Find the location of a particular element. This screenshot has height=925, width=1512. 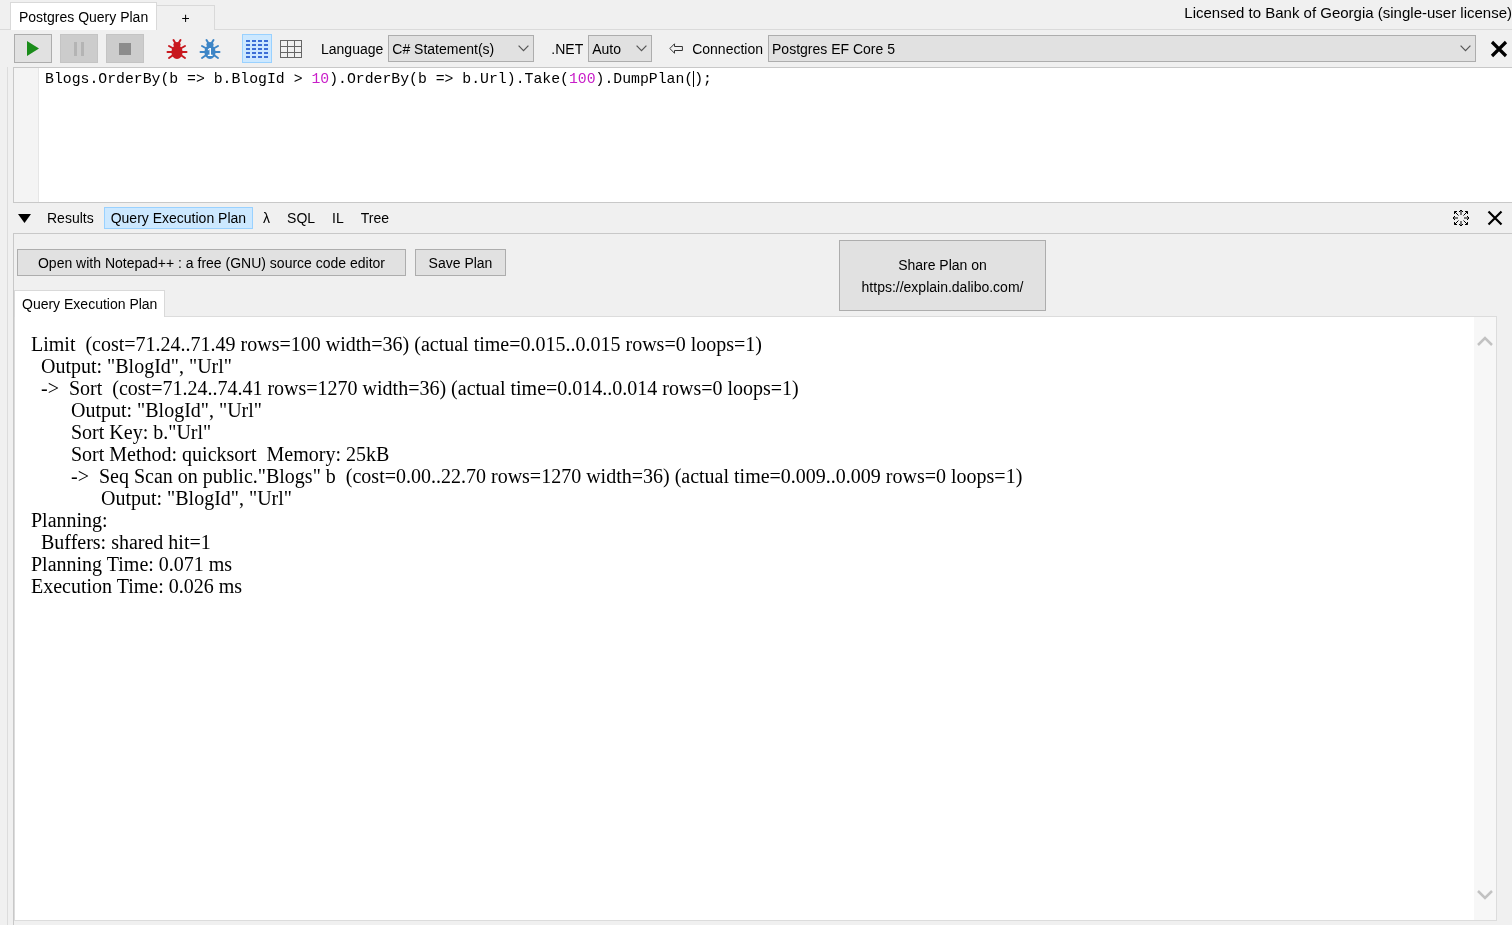

license-text: Licensed to Bank of Georgia (single-user license) is located at coordinates (1348, 12).